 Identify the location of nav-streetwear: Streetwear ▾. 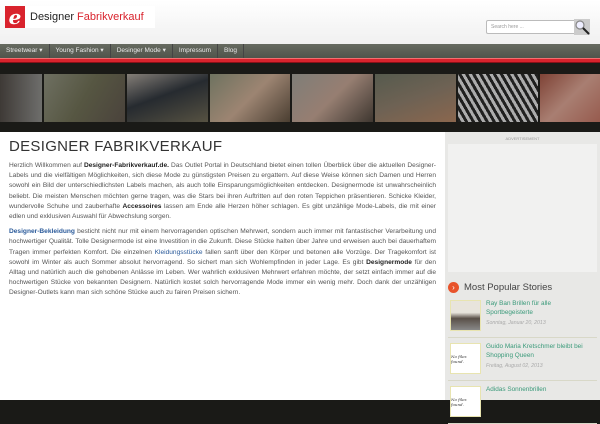
(25, 51).